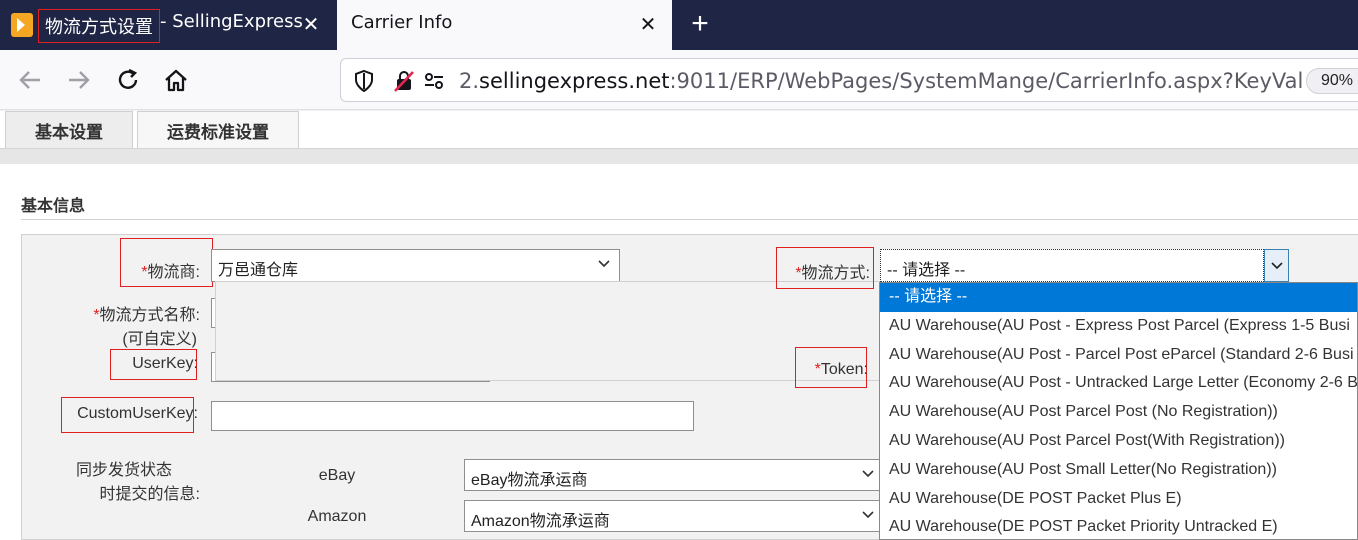 Image resolution: width=1358 pixels, height=540 pixels. I want to click on carrier-label-text: 物流商:, so click(173, 272).